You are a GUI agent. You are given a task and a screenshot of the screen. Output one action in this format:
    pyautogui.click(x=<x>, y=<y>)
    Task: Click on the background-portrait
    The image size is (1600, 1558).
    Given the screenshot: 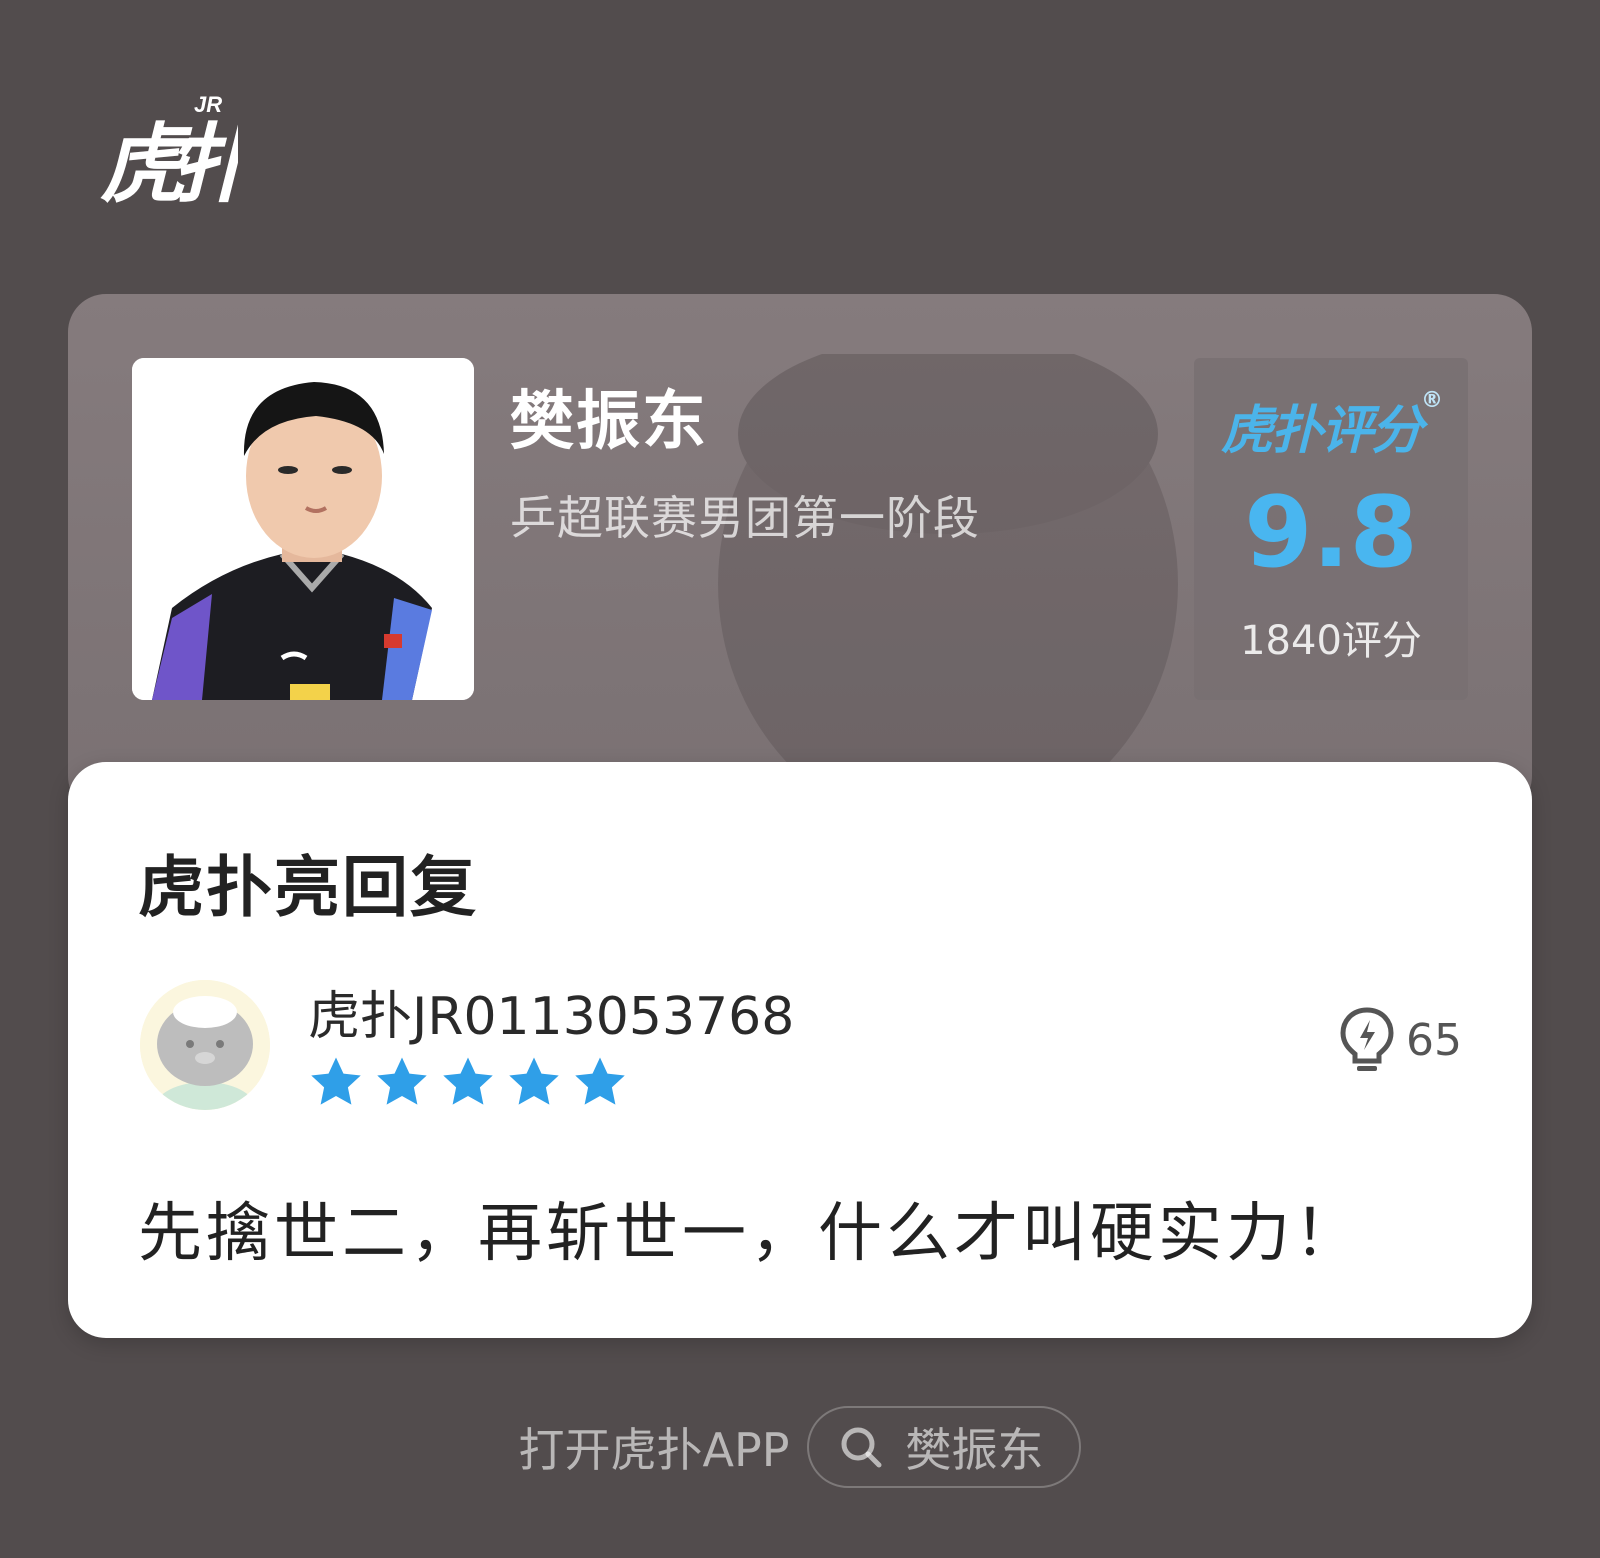 What is the action you would take?
    pyautogui.click(x=948, y=584)
    